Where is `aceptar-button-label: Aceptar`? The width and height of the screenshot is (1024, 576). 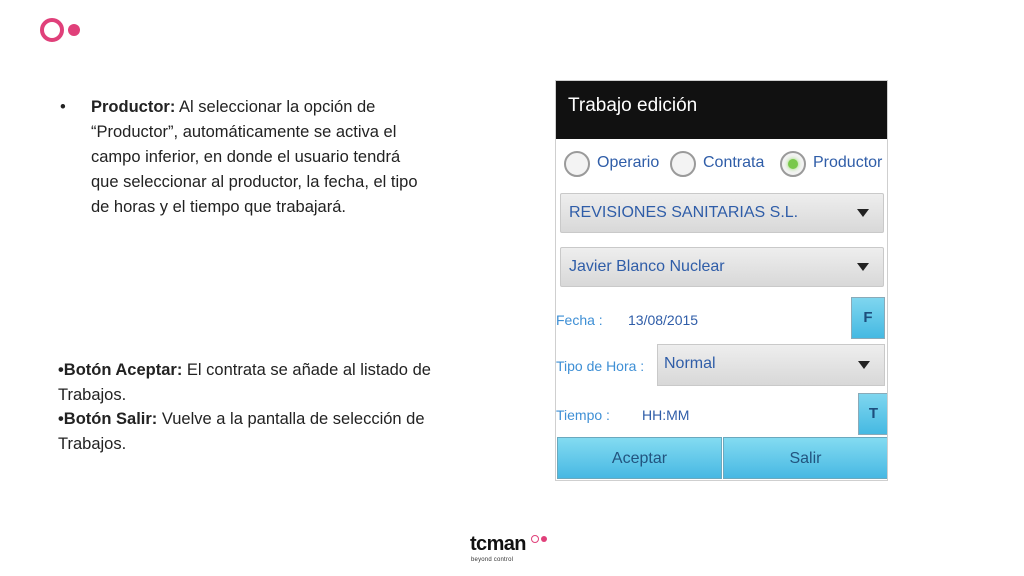
aceptar-button-label: Aceptar is located at coordinates (639, 458).